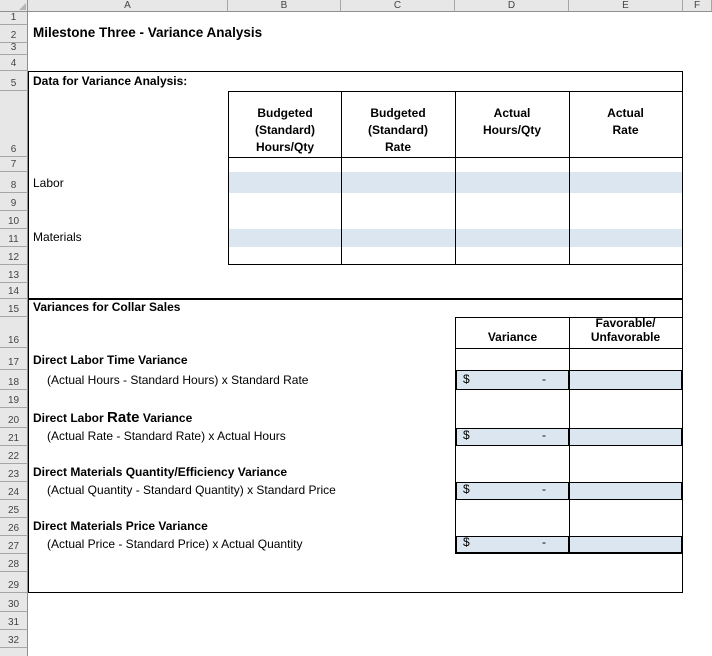 Image resolution: width=712 pixels, height=656 pixels. I want to click on header-variance: Variance, so click(512, 333).